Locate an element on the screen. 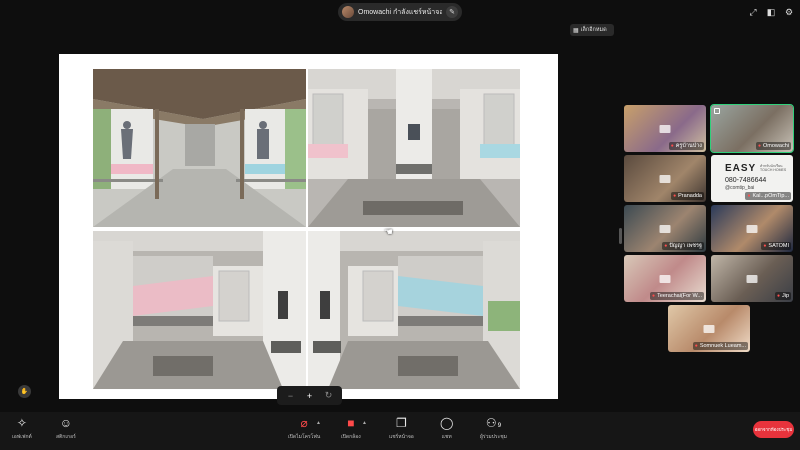  easy-line-id: @comtip_bai is located at coordinates (740, 188).